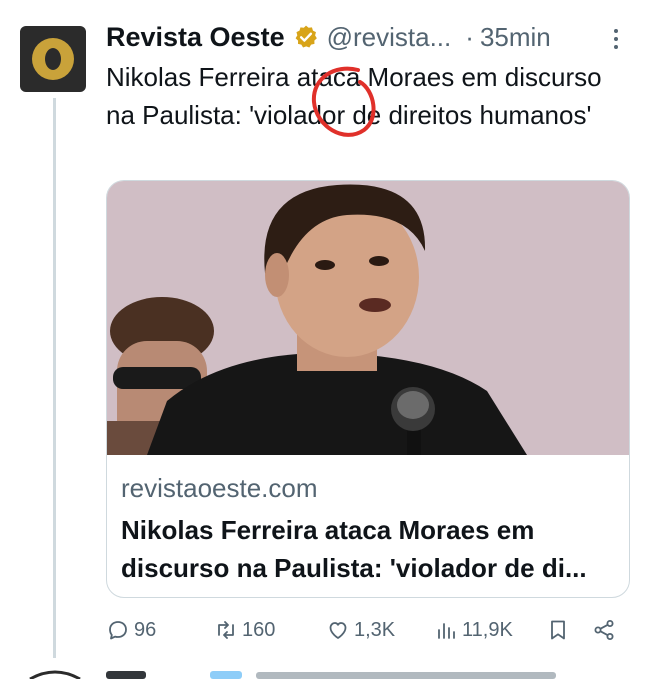 The height and width of the screenshot is (679, 650). What do you see at coordinates (338, 630) in the screenshot?
I see `heart-icon` at bounding box center [338, 630].